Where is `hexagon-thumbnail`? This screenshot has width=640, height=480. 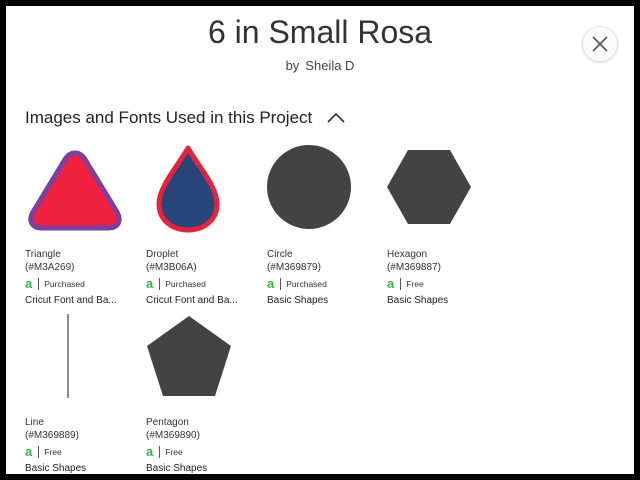
hexagon-thumbnail is located at coordinates (429, 187).